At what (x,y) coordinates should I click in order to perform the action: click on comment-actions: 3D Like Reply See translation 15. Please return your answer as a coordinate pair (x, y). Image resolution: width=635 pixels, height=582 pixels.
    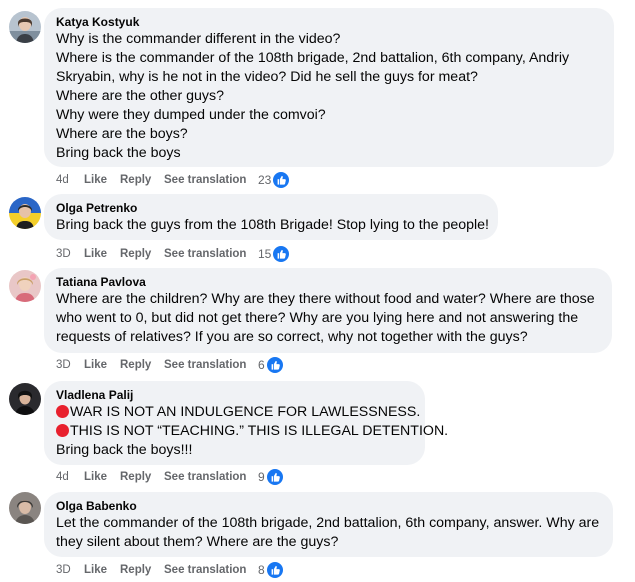
    Looking at the image, I should click on (173, 254).